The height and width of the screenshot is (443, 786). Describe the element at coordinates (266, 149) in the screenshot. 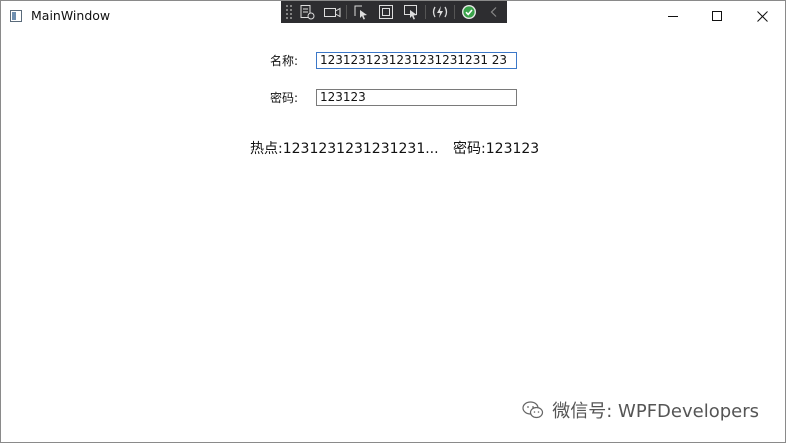

I see `hotspot-label: 热点:` at that location.